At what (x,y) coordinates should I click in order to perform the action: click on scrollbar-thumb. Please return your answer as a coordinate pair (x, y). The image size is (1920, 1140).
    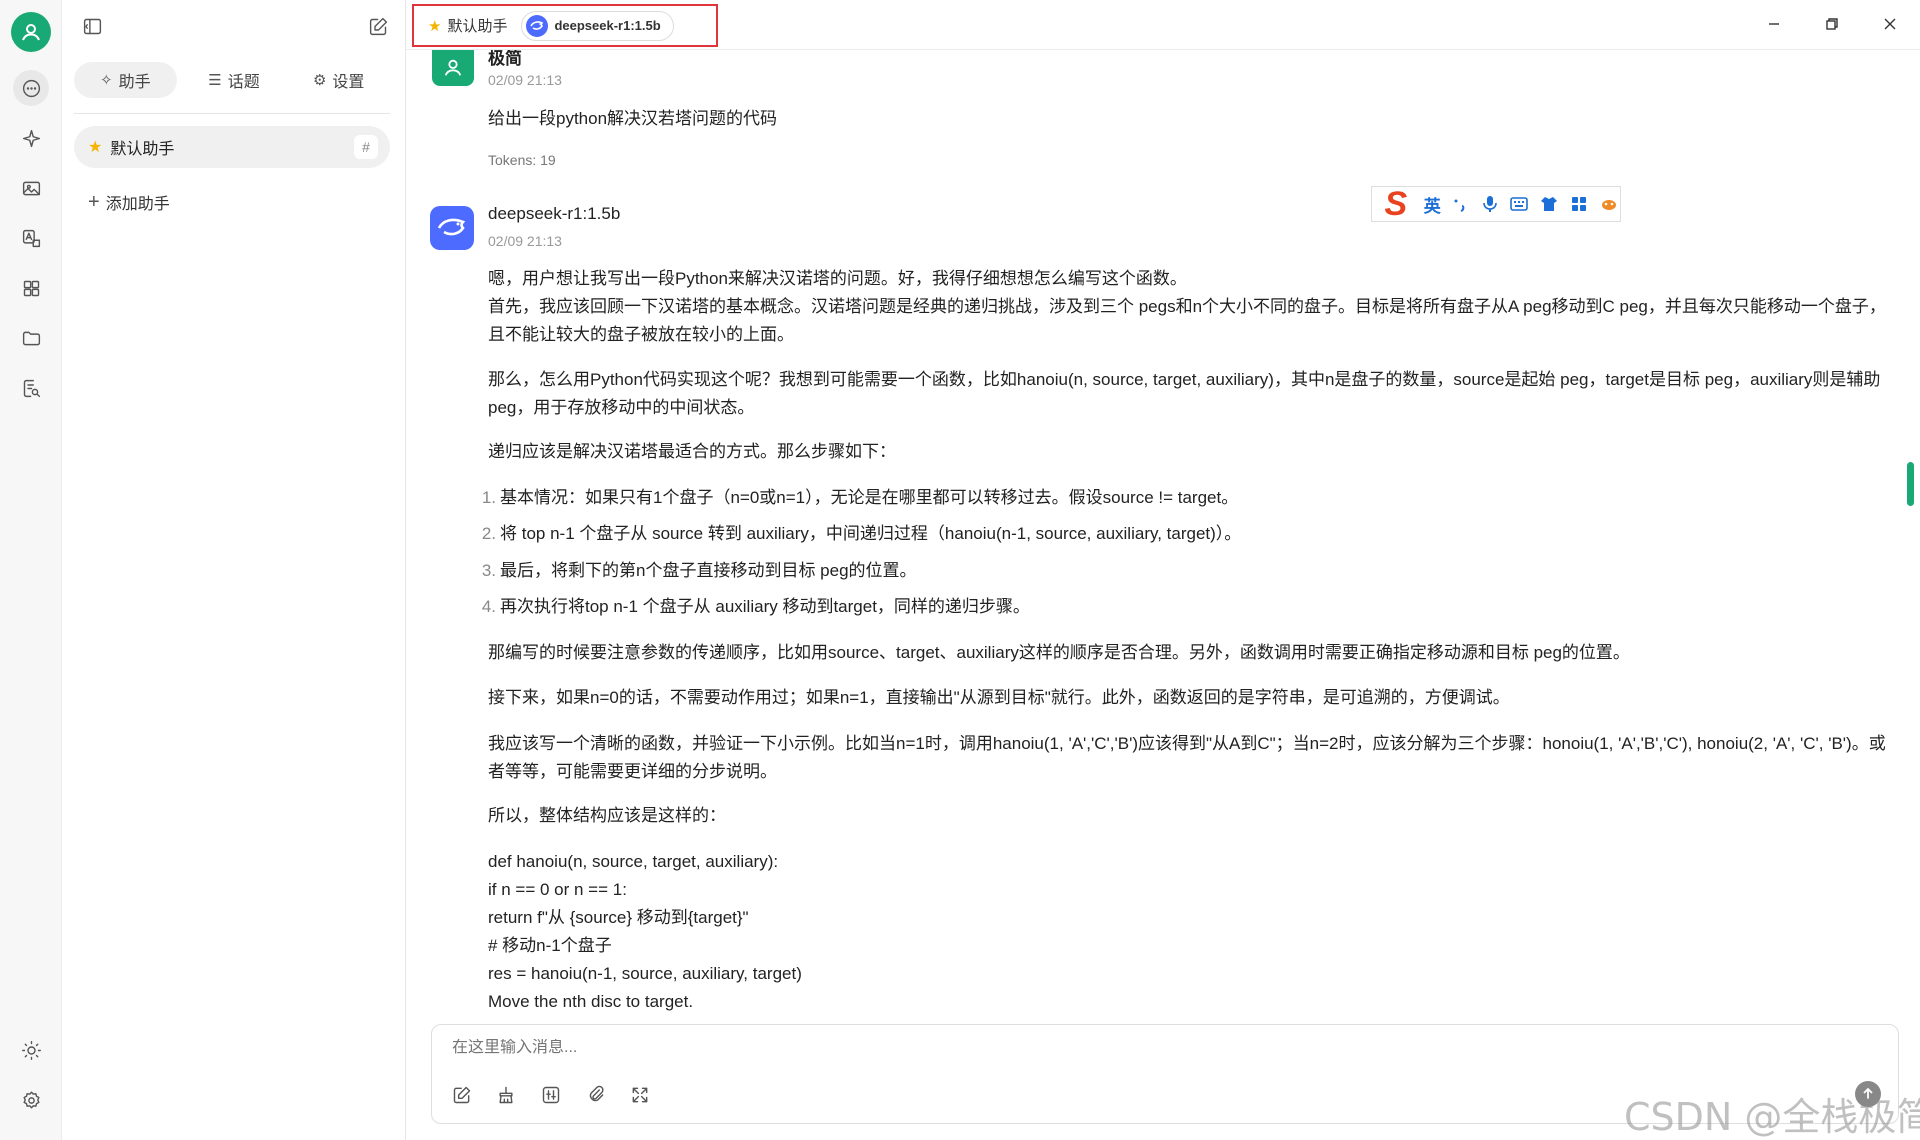
    Looking at the image, I should click on (1910, 484).